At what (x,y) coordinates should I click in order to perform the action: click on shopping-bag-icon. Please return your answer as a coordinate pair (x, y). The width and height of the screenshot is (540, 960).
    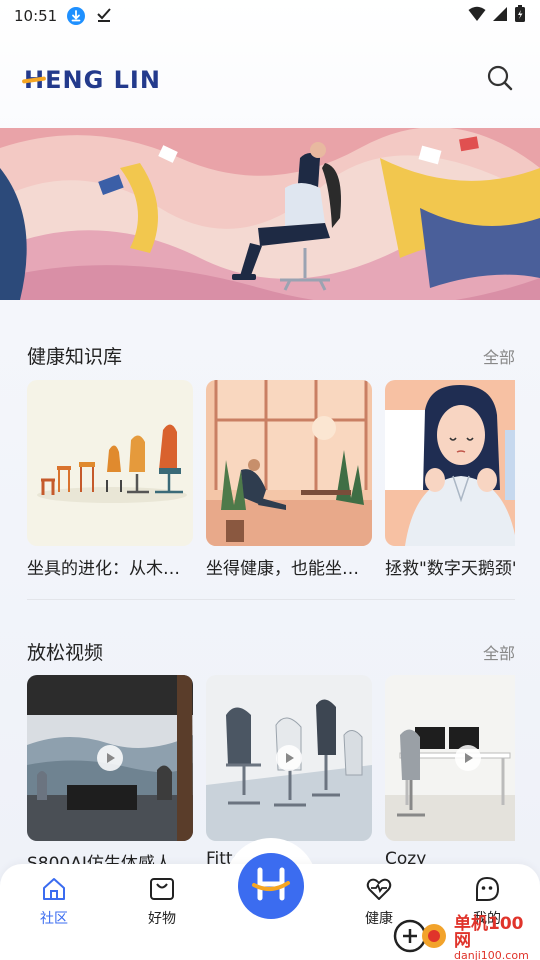
    Looking at the image, I should click on (162, 891).